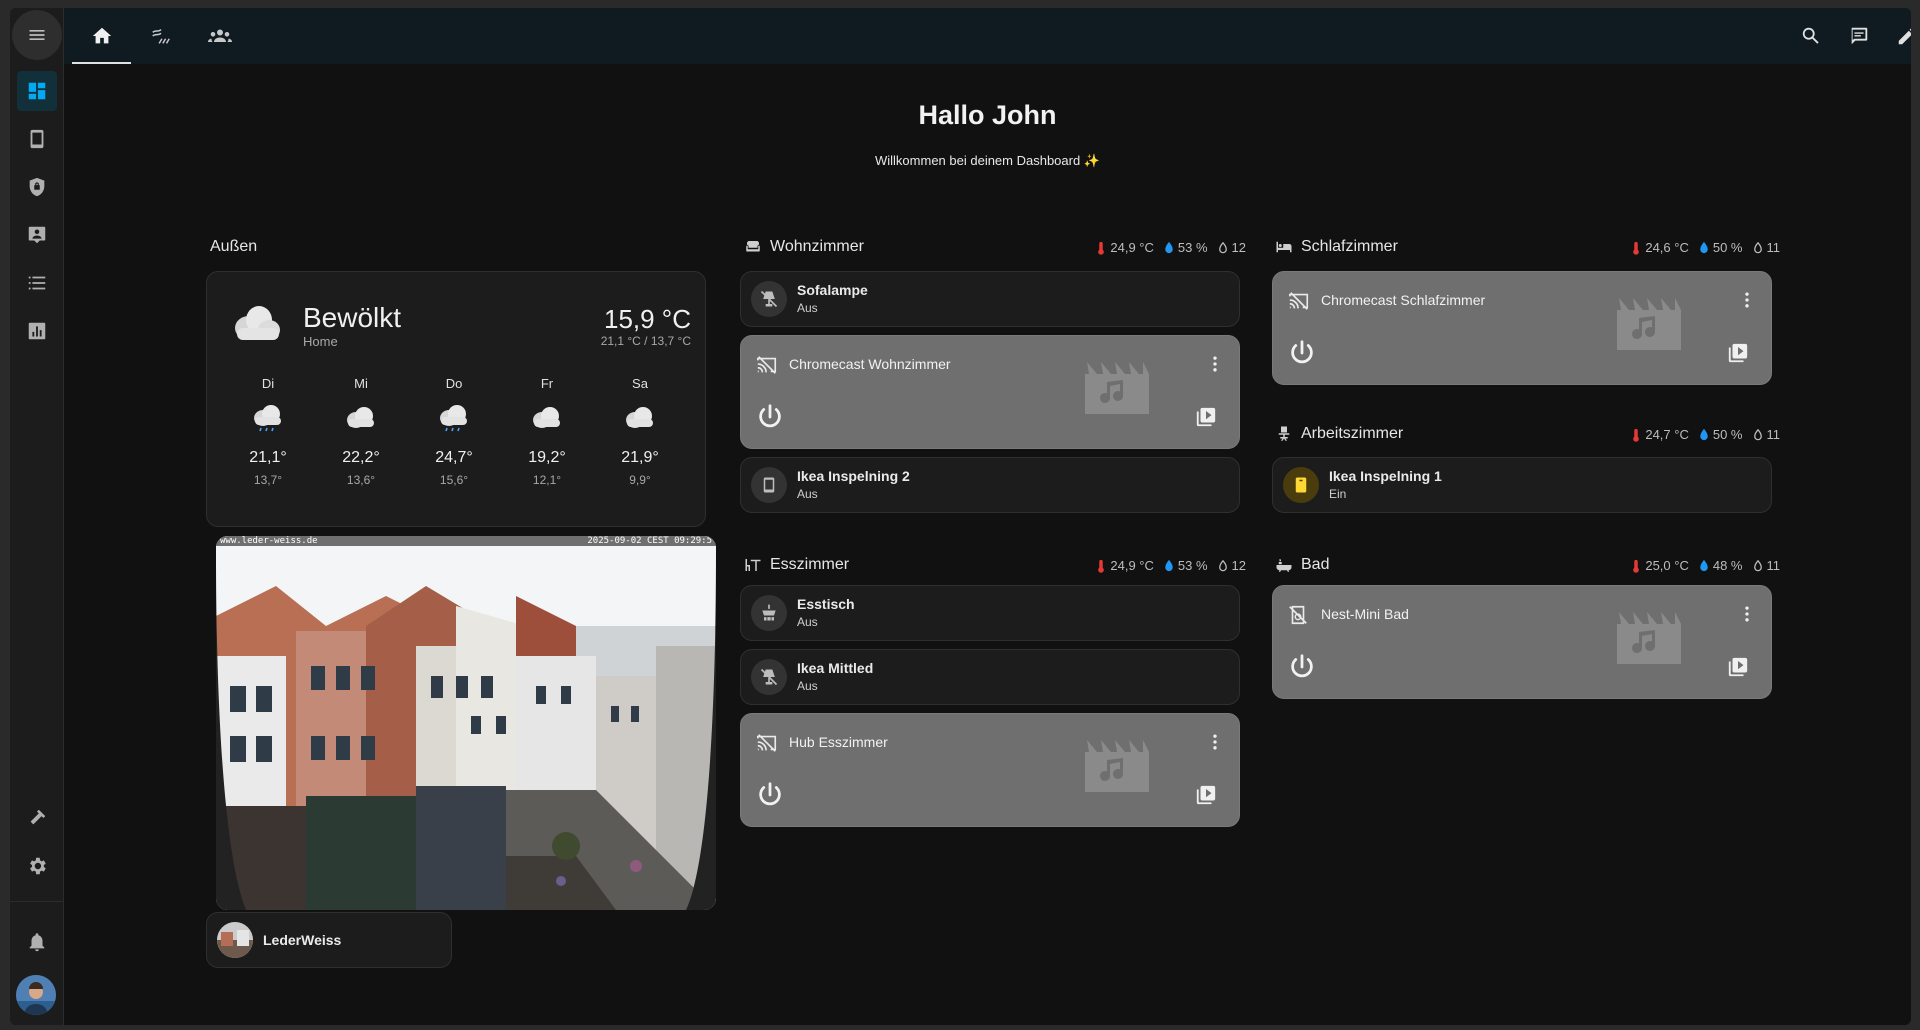  Describe the element at coordinates (352, 317) in the screenshot. I see `weather-condition: Bewölkt` at that location.